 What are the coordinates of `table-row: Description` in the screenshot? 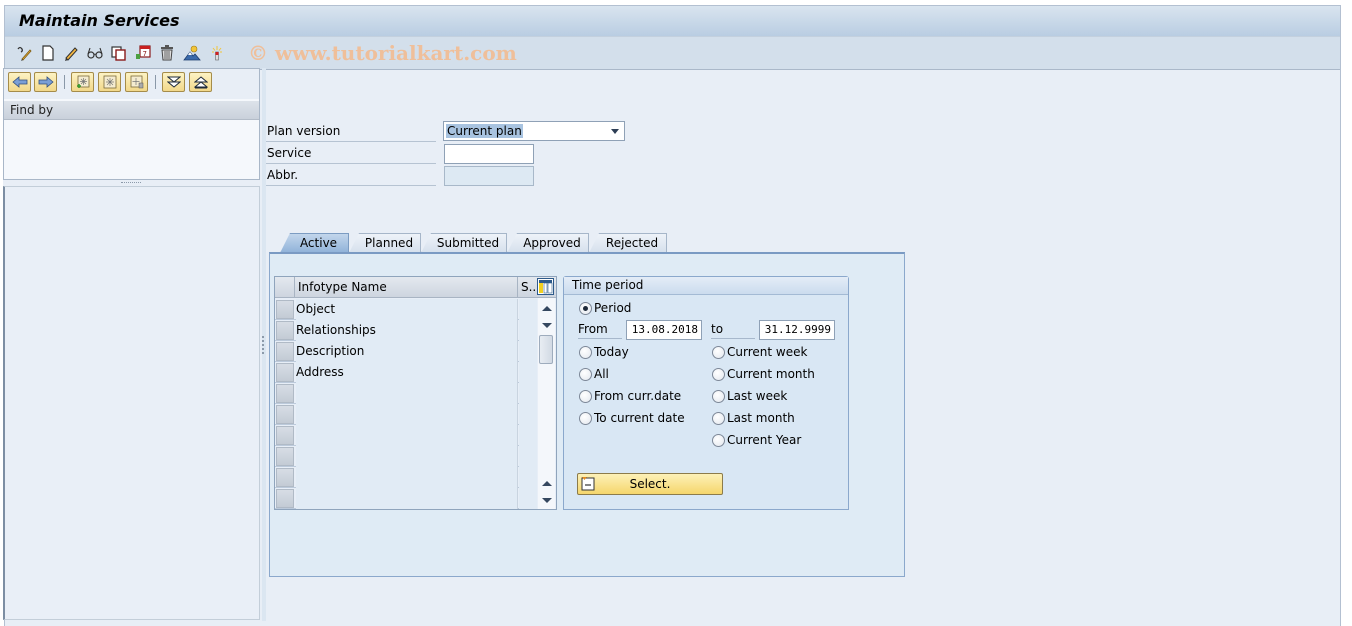 It's located at (406, 351).